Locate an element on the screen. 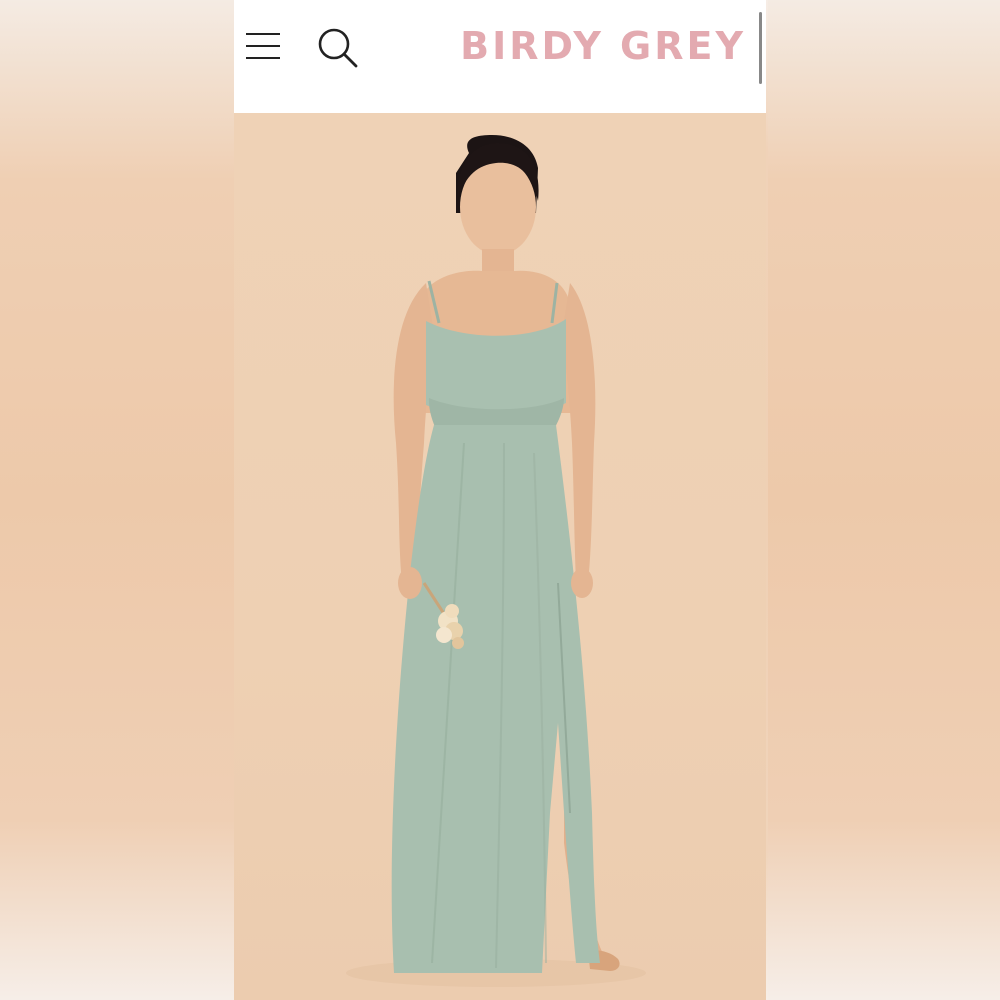  hamburger-menu-icon is located at coordinates (264, 47).